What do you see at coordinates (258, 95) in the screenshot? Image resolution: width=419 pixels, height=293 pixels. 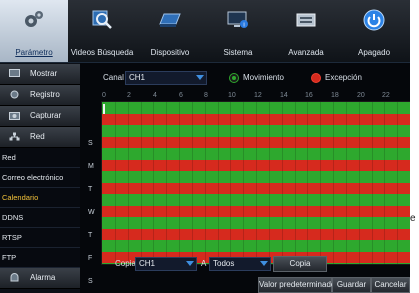 I see `hour-tick: 12` at bounding box center [258, 95].